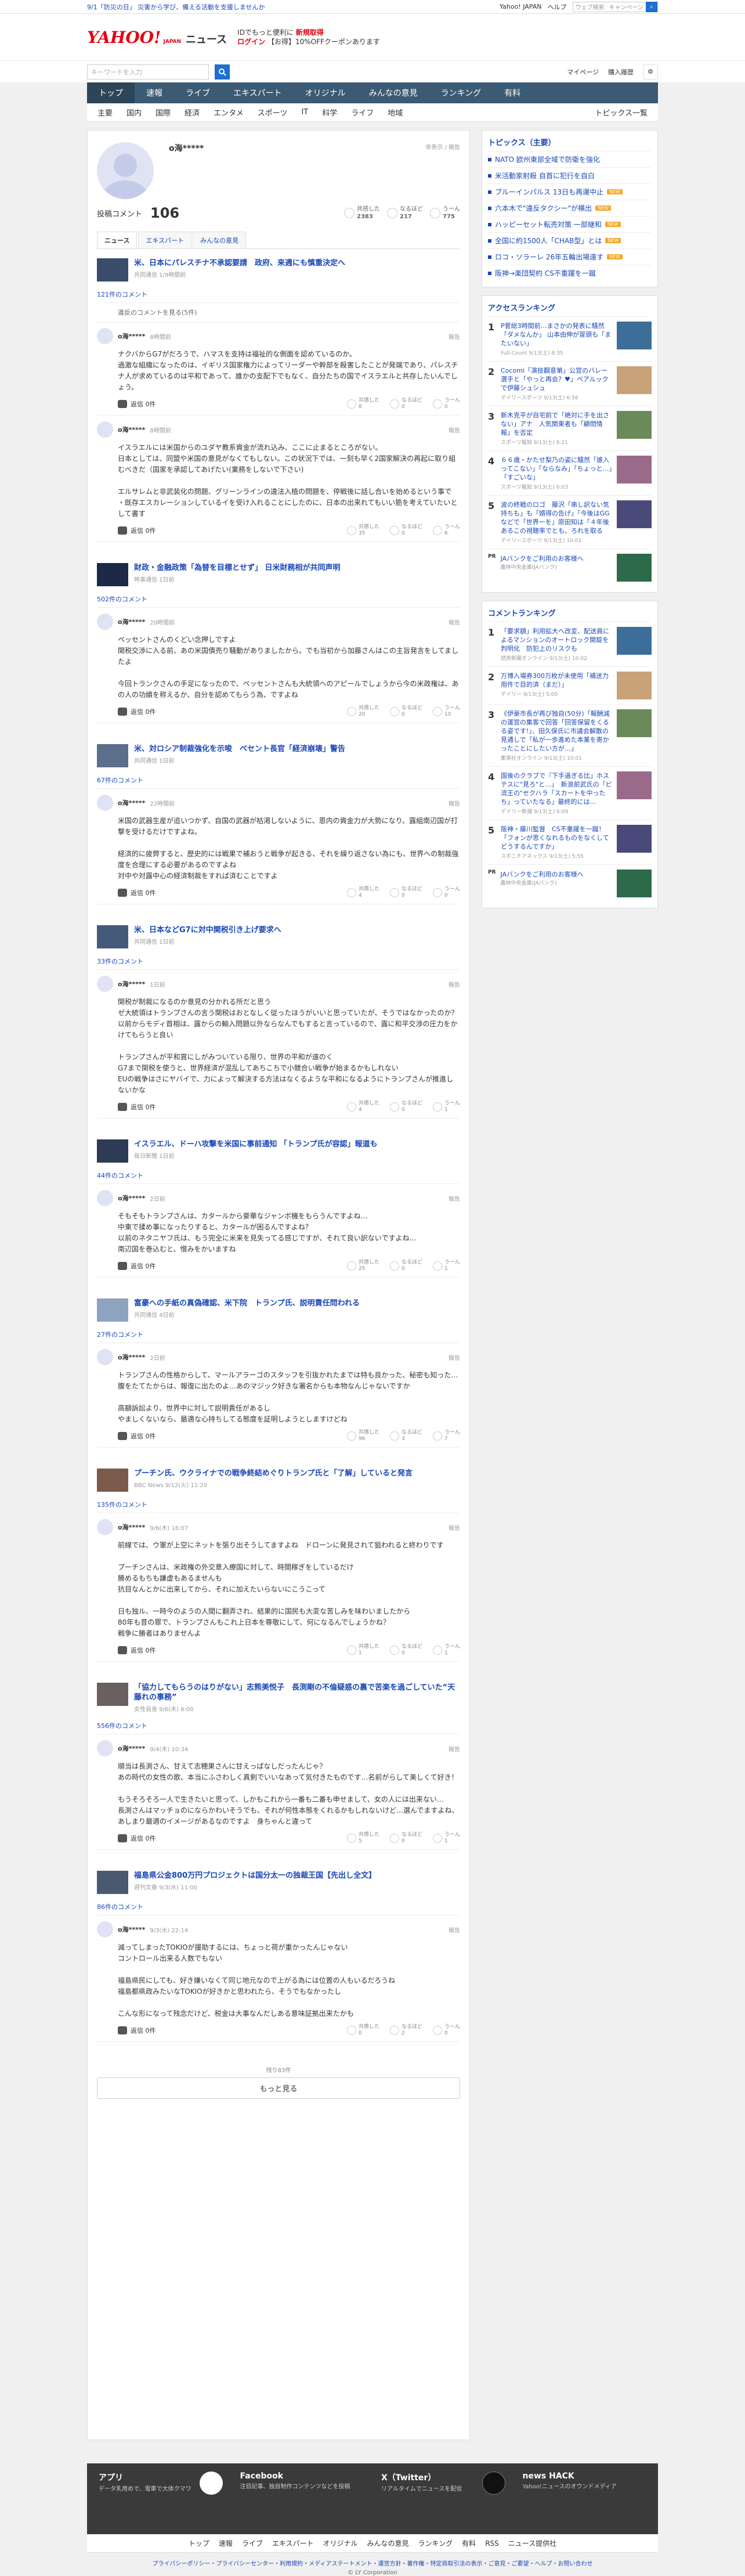  I want to click on campaign-link: 9/1「防災の日」 災害から学び、備える活動を支援しませんか, so click(176, 7).